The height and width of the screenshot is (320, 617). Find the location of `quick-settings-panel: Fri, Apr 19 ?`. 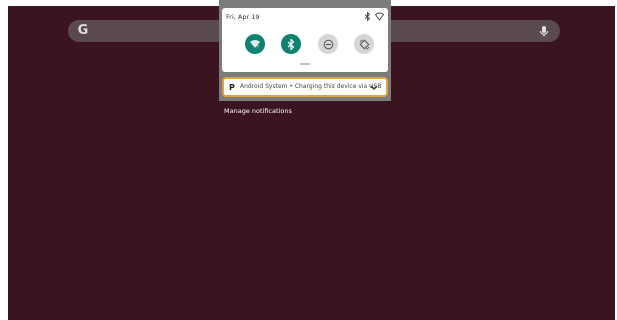

quick-settings-panel: Fri, Apr 19 ? is located at coordinates (305, 40).